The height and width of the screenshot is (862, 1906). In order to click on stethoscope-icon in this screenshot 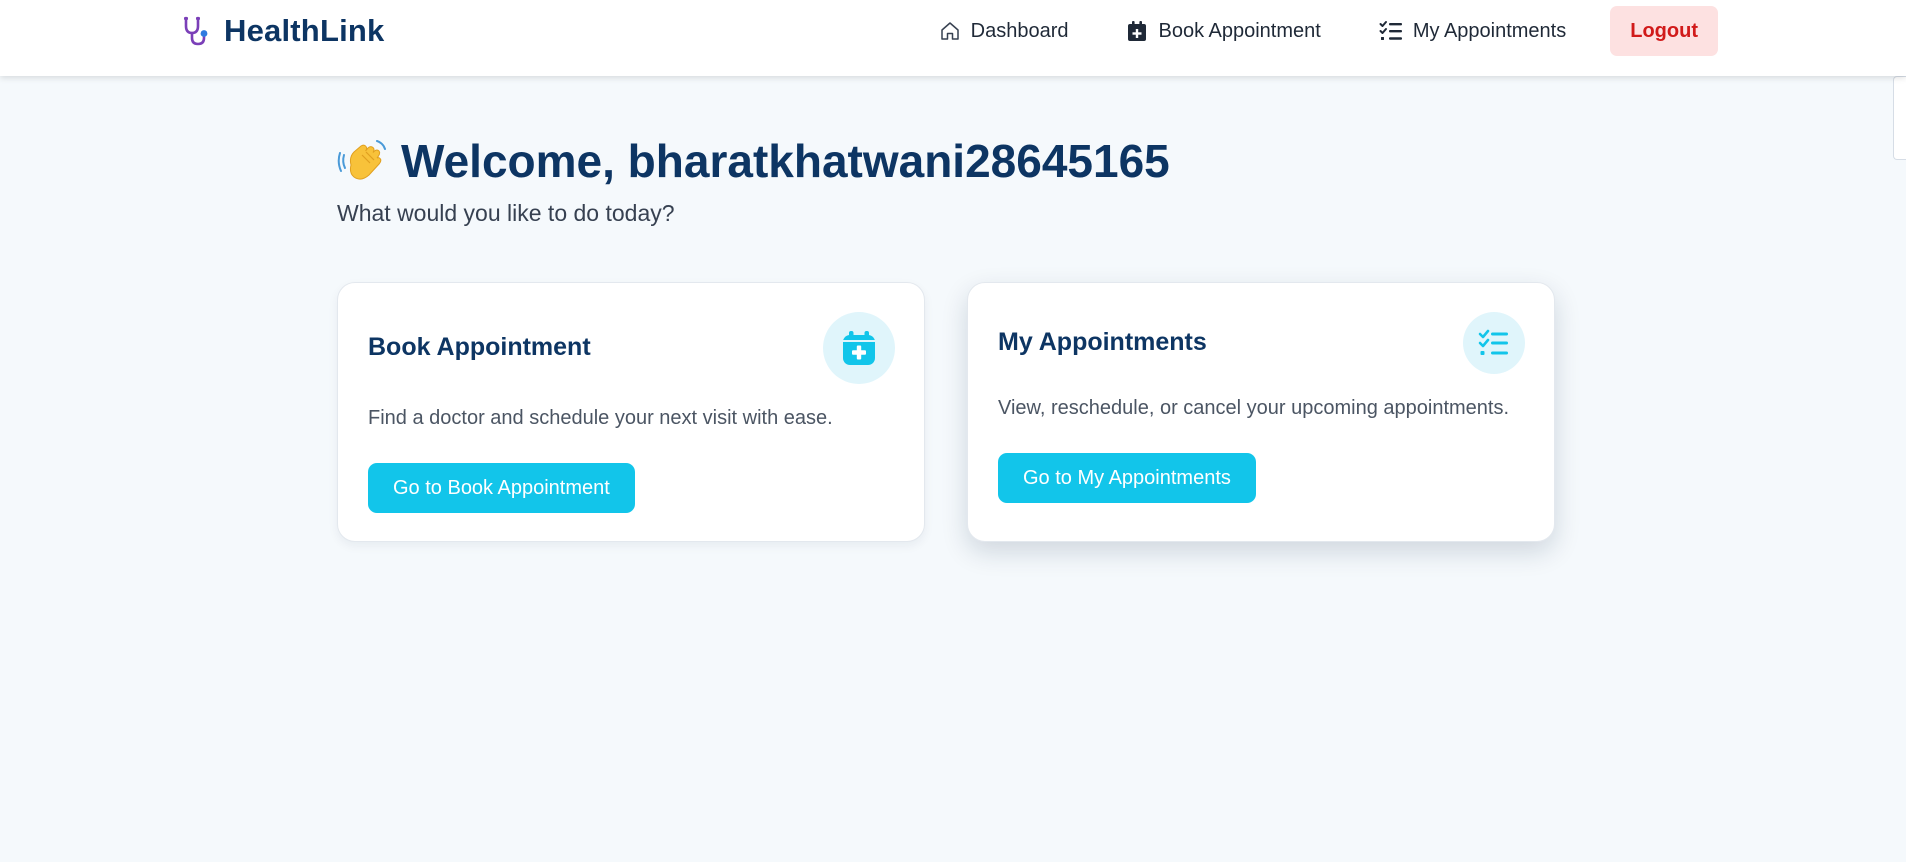, I will do `click(197, 31)`.